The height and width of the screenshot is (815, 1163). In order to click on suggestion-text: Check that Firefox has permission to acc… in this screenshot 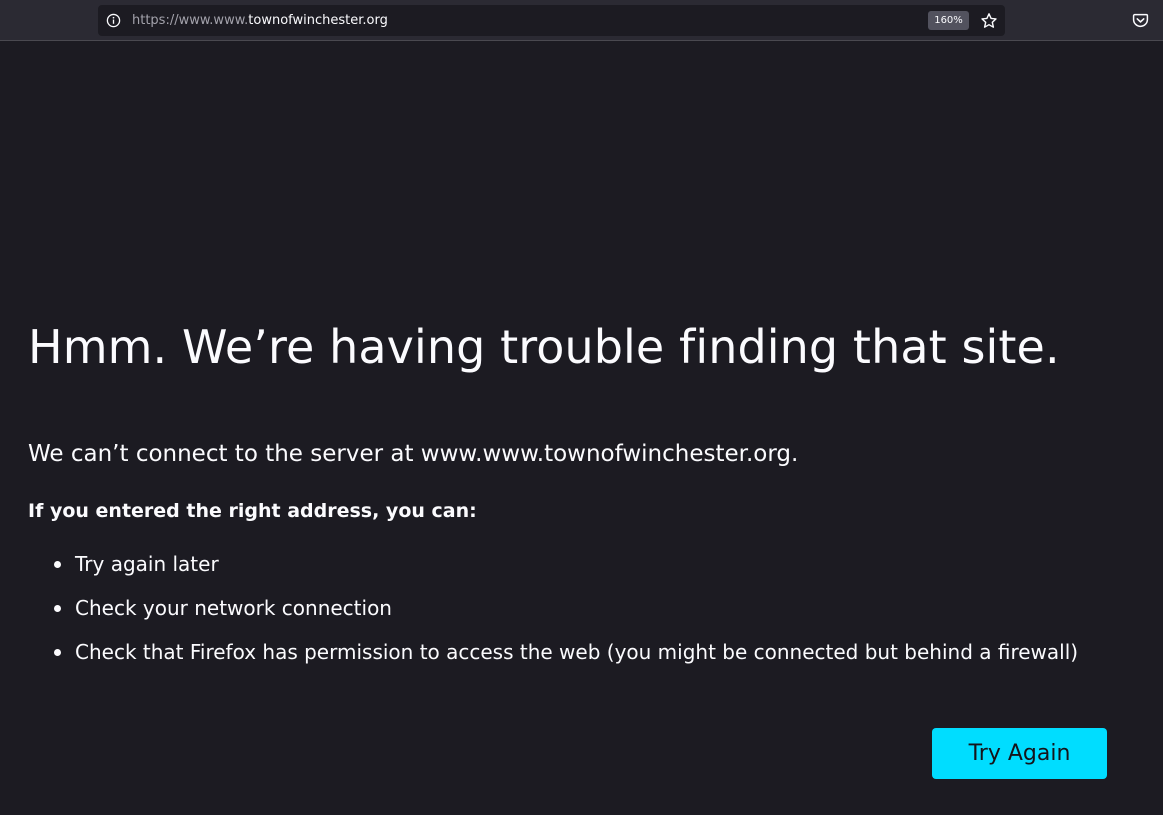, I will do `click(577, 652)`.